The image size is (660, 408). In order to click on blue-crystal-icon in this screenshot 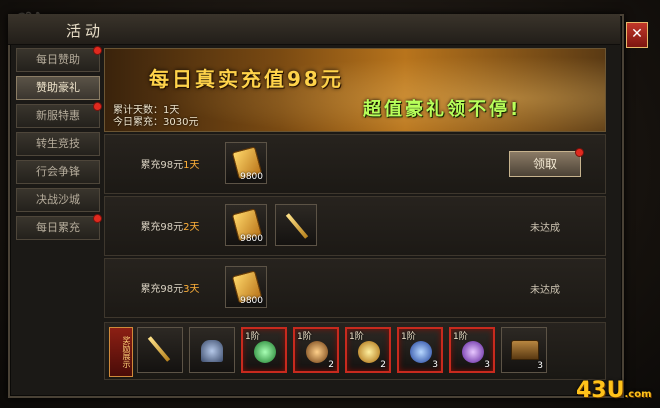, I will do `click(421, 352)`.